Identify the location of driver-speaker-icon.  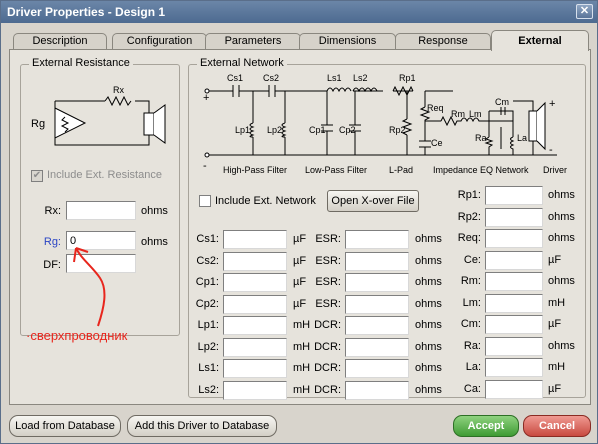
(533, 126).